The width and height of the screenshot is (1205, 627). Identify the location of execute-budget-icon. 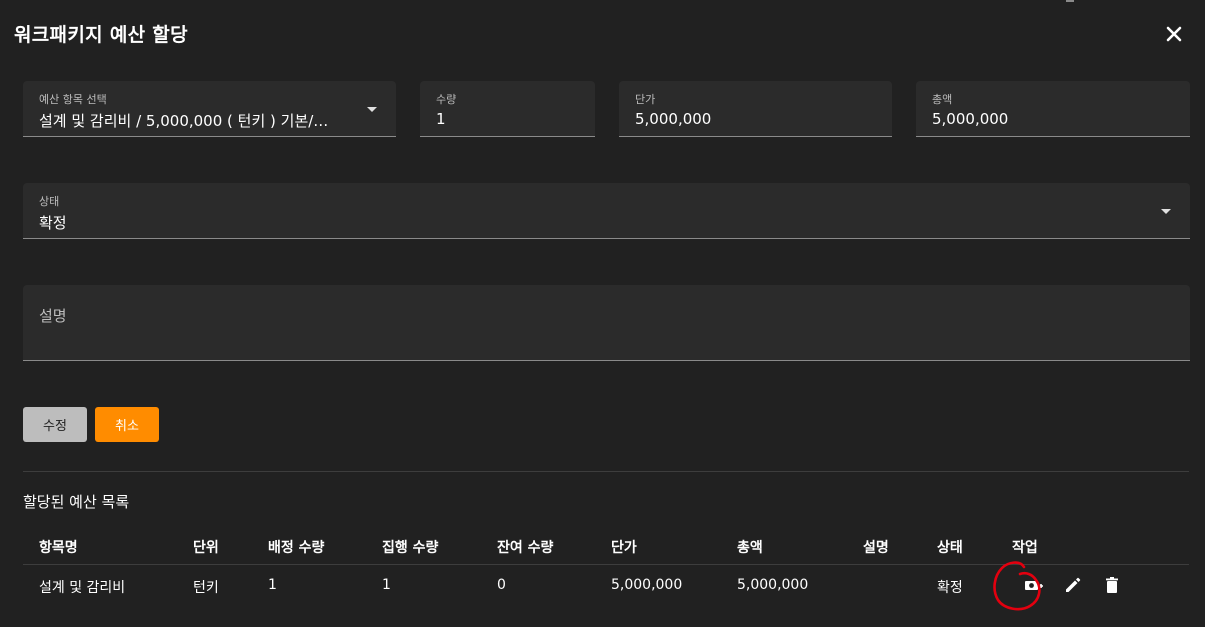
(1033, 585).